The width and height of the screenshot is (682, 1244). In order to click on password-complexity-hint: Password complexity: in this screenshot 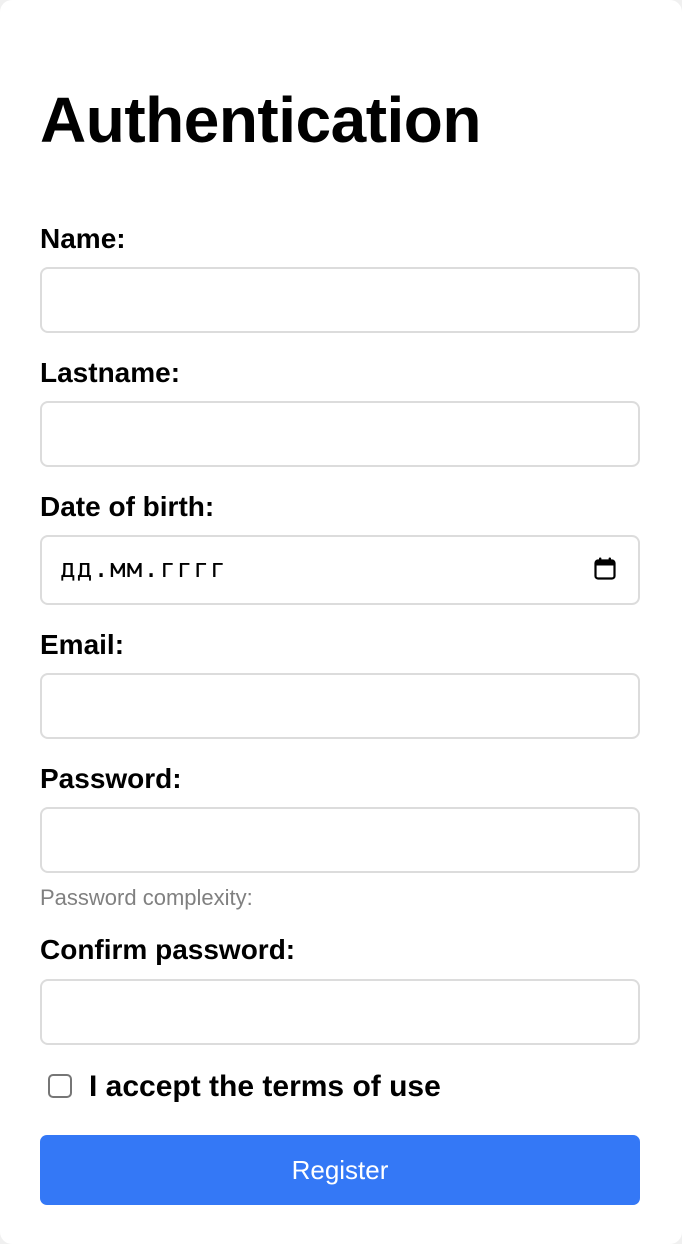, I will do `click(146, 897)`.